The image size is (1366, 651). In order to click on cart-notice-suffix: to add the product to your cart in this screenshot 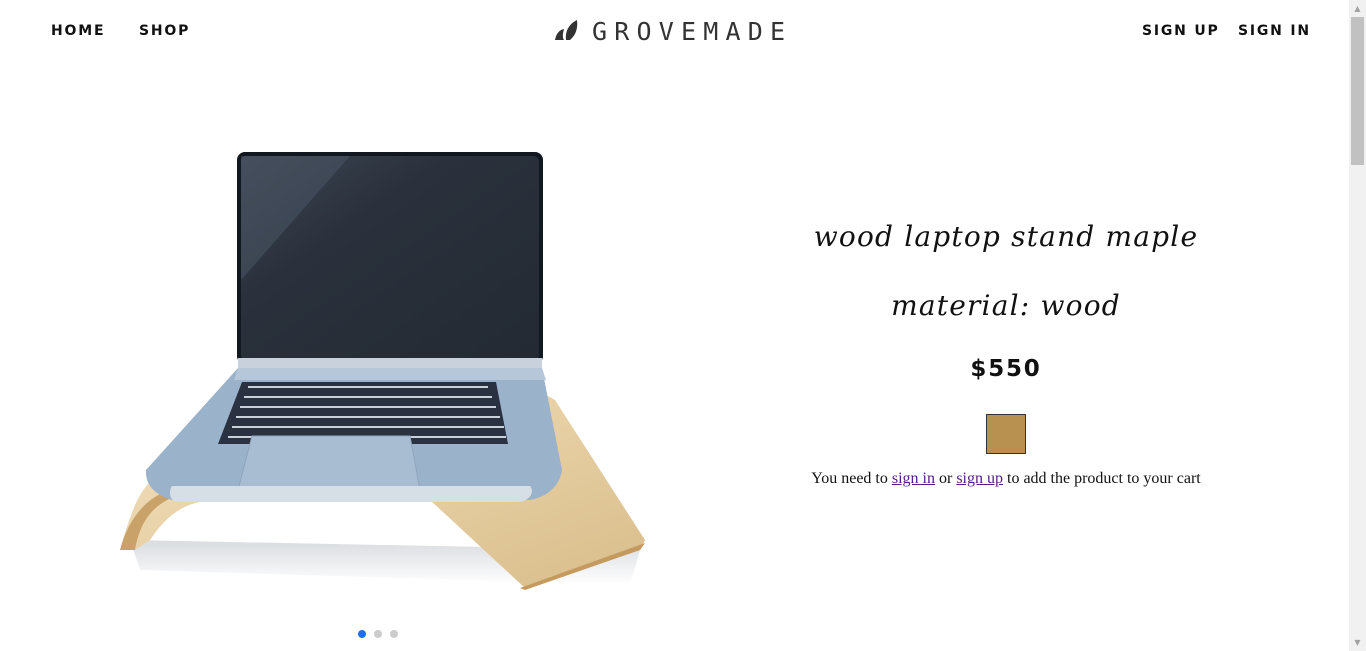, I will do `click(1102, 478)`.